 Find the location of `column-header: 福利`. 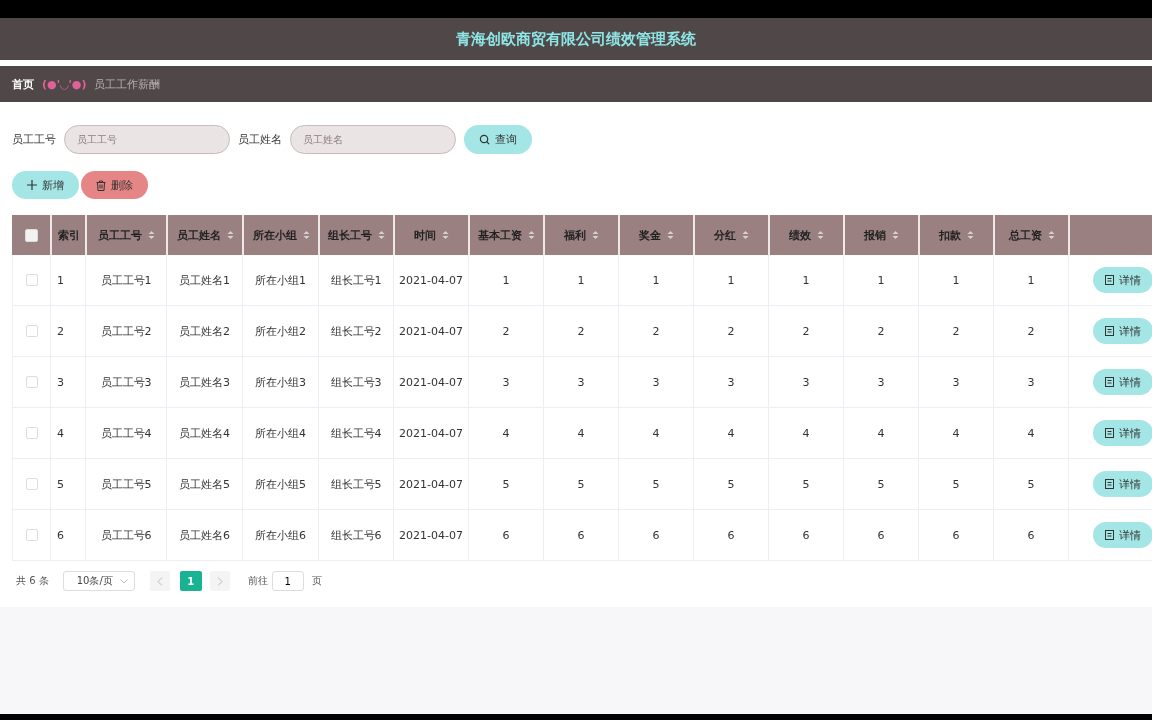

column-header: 福利 is located at coordinates (580, 235).